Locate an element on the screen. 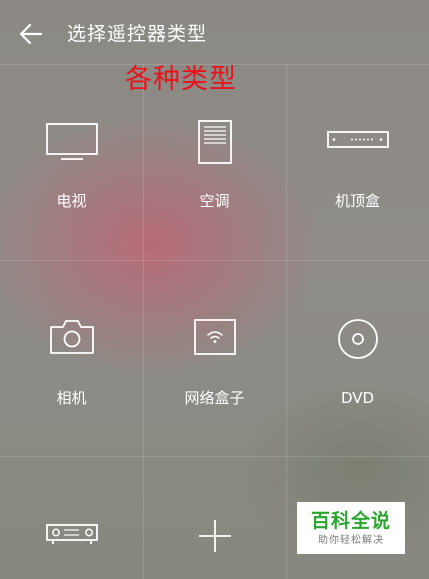 Image resolution: width=429 pixels, height=579 pixels. watermark-subtitle: 助你轻松解决 is located at coordinates (351, 540).